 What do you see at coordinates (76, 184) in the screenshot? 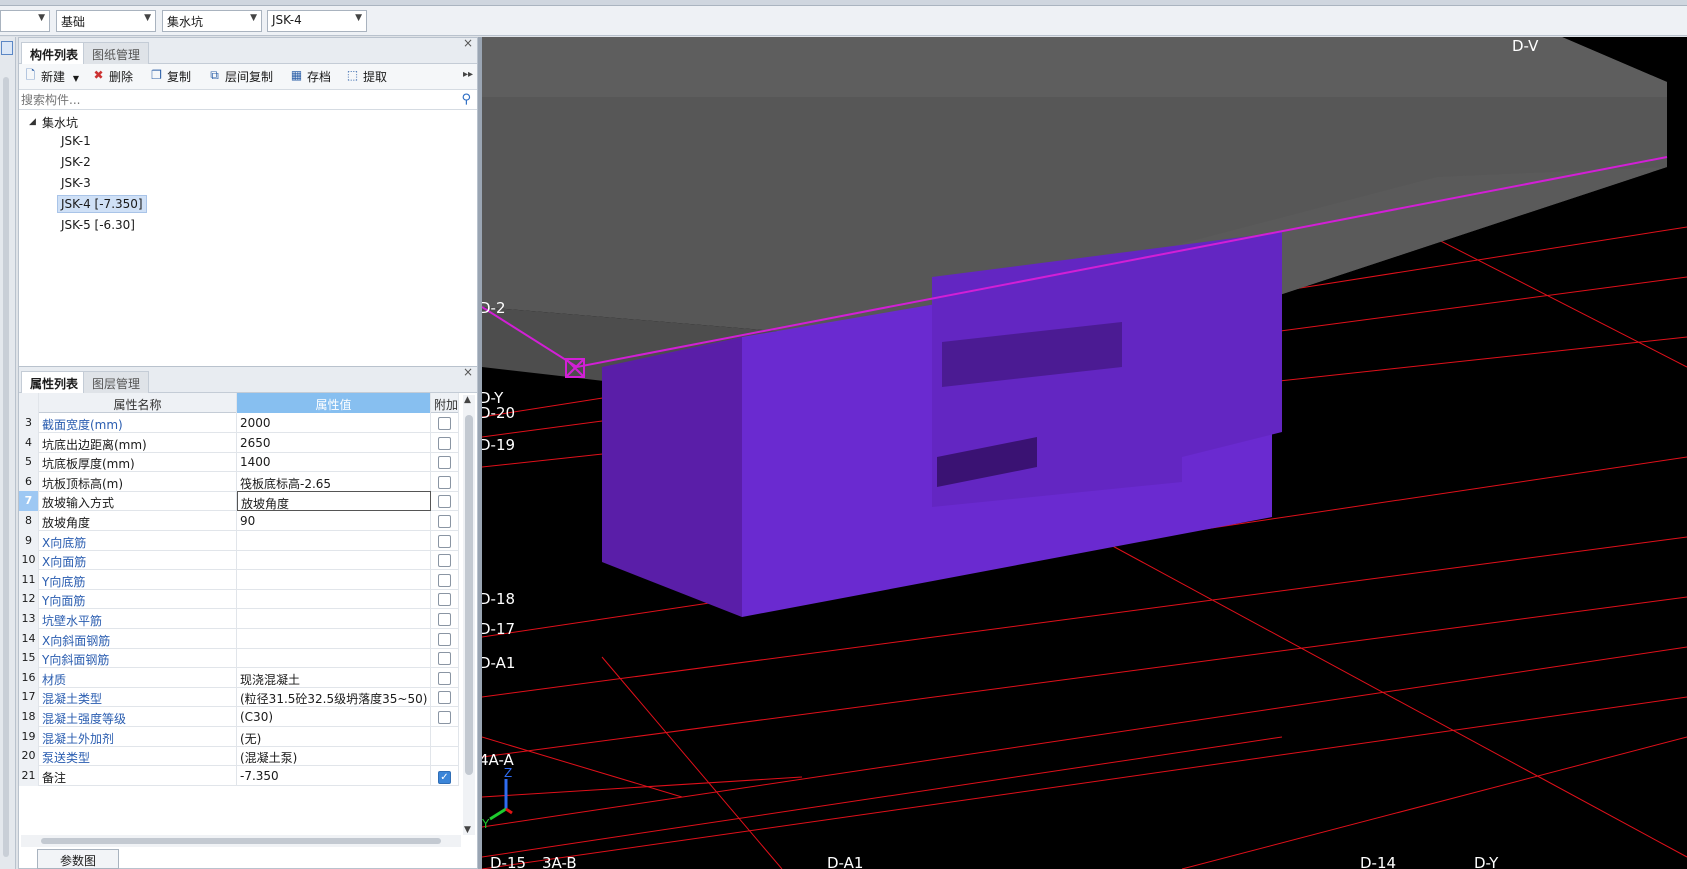
I see `tree-item: JSK-3` at bounding box center [76, 184].